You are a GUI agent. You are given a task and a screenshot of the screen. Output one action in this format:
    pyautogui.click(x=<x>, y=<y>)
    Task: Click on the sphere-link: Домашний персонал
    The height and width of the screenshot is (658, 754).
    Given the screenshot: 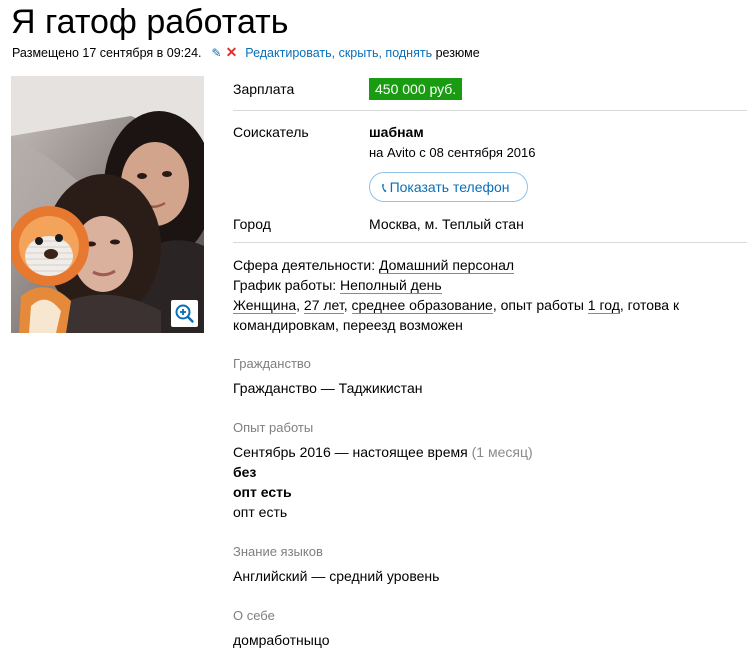 What is the action you would take?
    pyautogui.click(x=446, y=265)
    